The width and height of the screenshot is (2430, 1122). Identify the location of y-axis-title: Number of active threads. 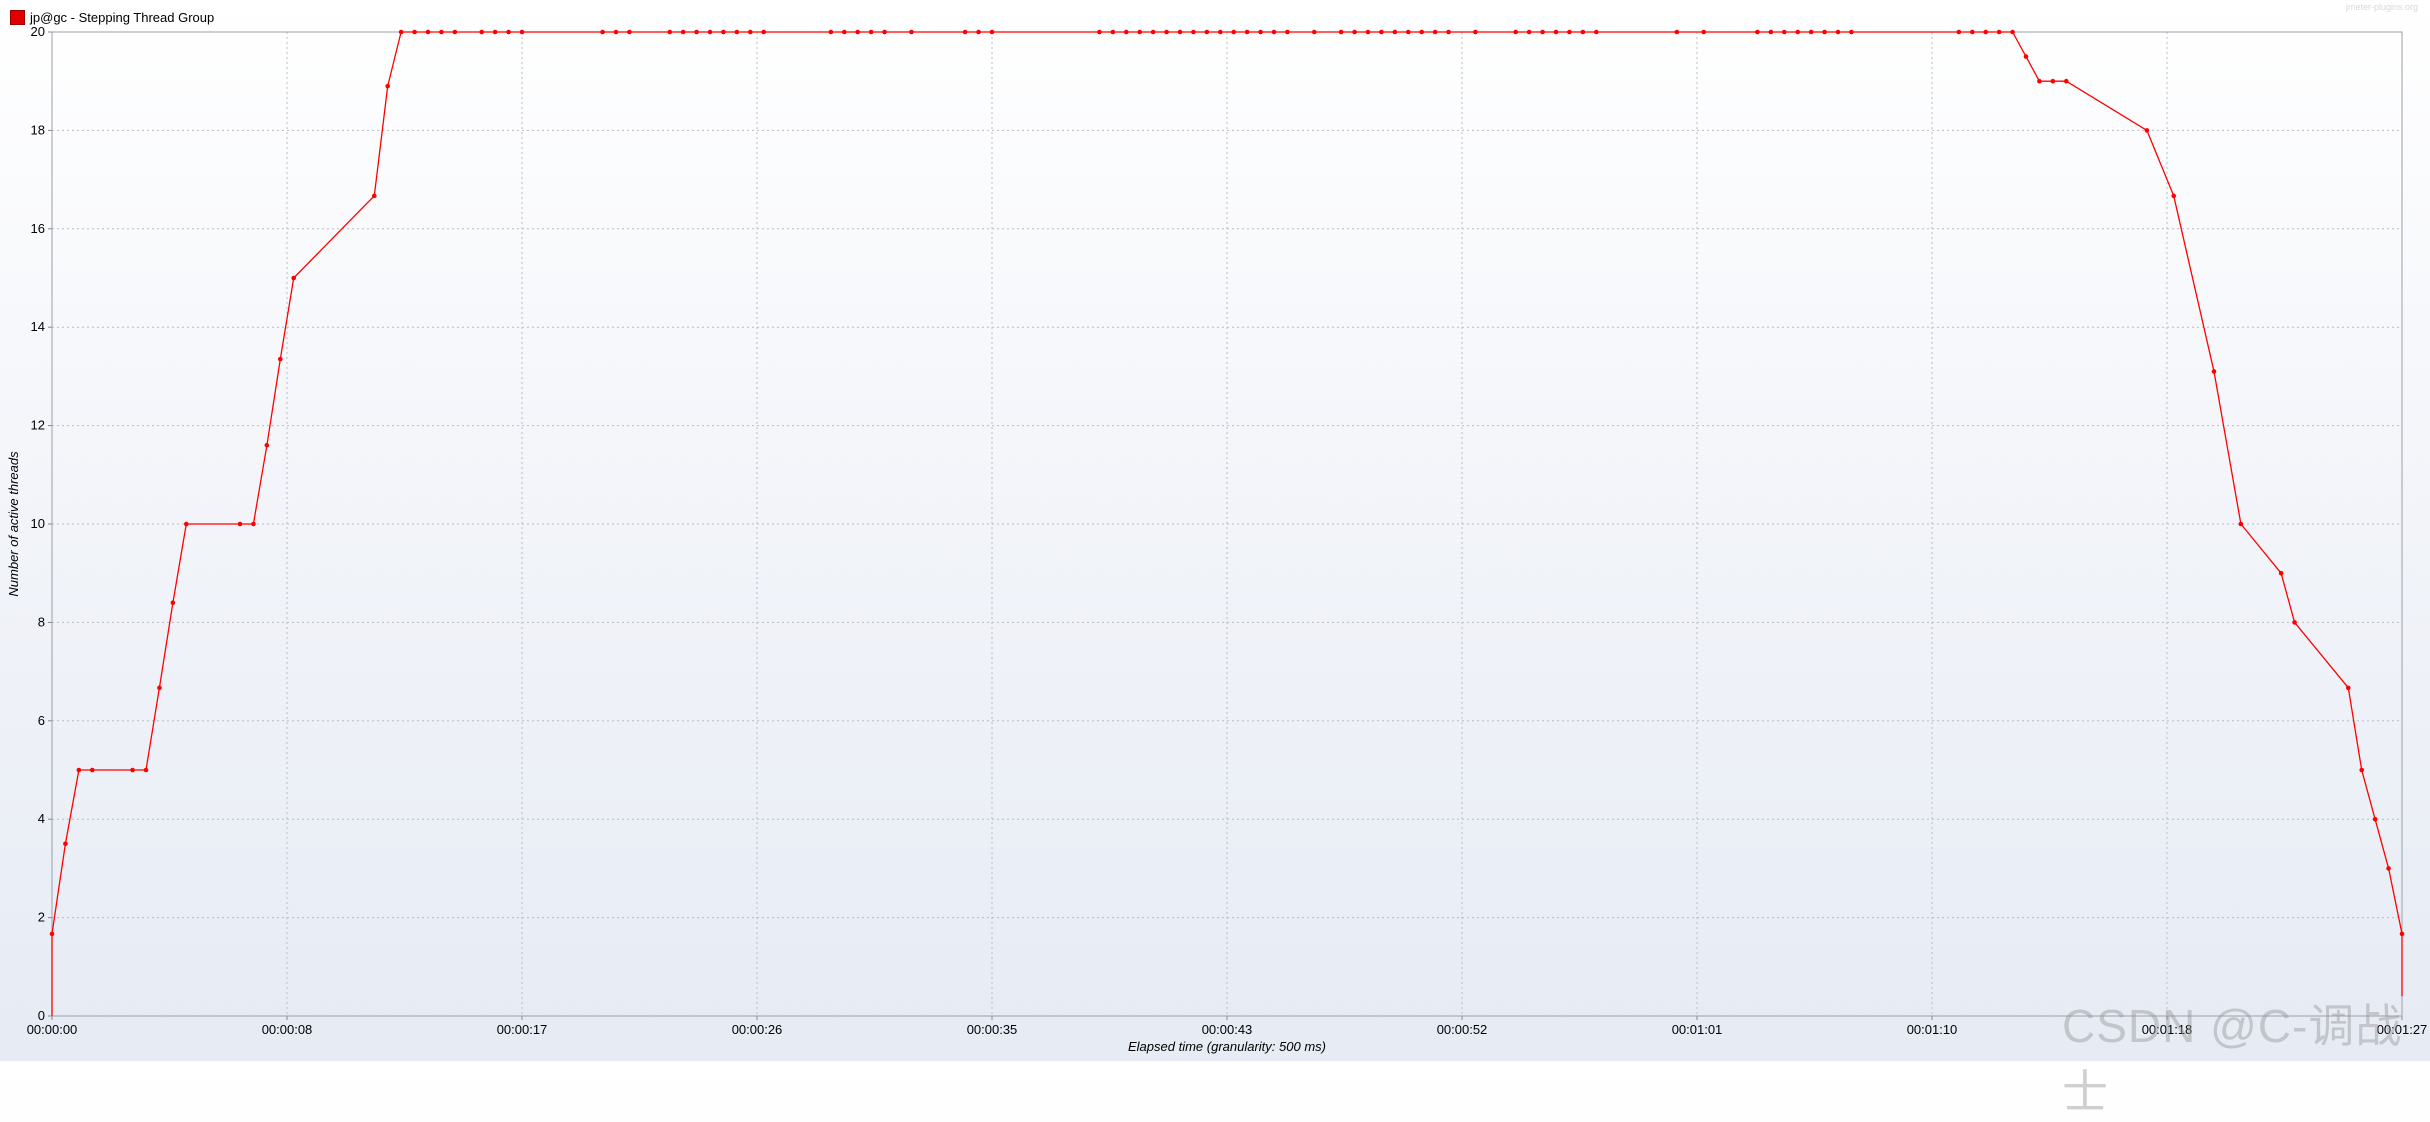
(13, 524).